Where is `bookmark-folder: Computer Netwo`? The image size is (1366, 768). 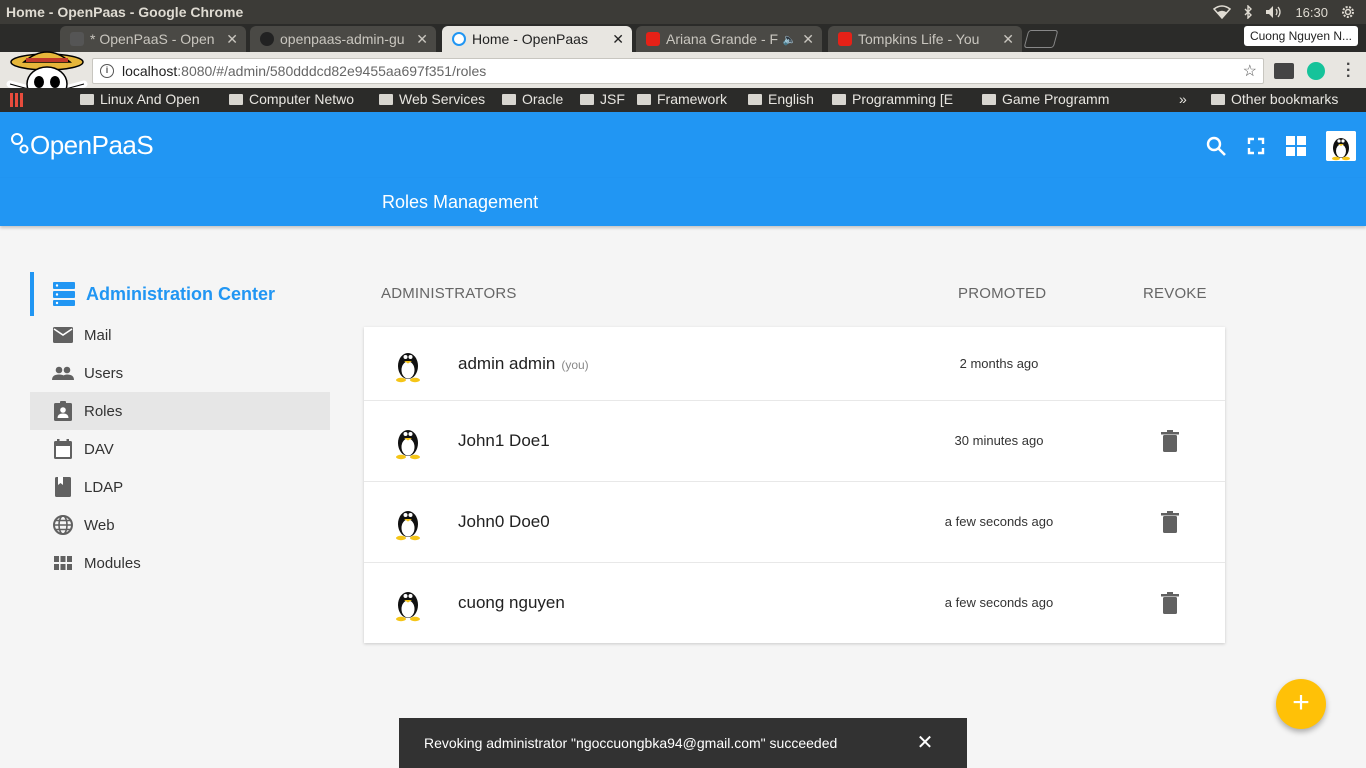 bookmark-folder: Computer Netwo is located at coordinates (298, 99).